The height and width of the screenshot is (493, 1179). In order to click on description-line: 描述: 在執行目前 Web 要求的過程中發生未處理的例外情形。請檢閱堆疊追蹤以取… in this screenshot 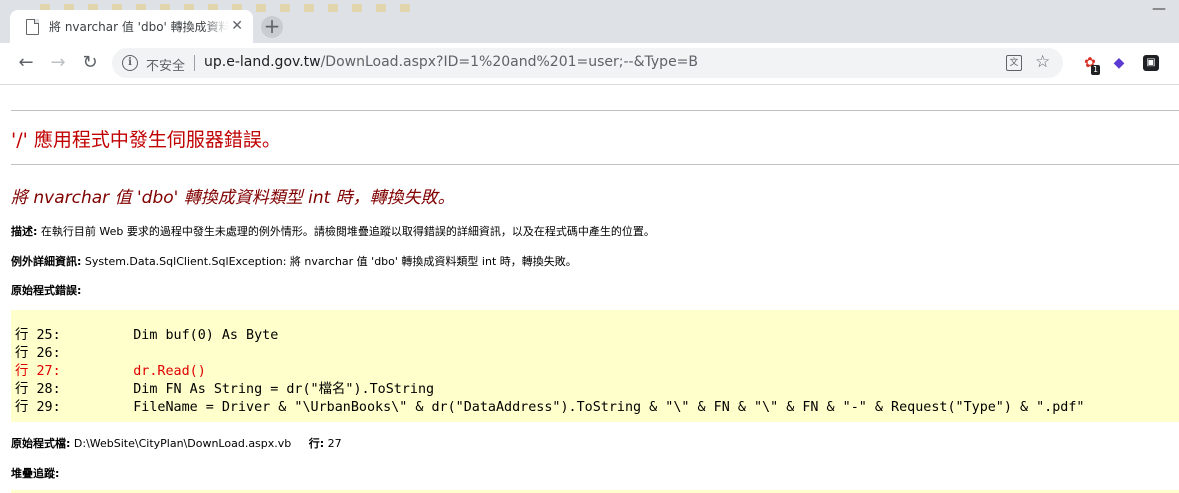, I will do `click(333, 231)`.